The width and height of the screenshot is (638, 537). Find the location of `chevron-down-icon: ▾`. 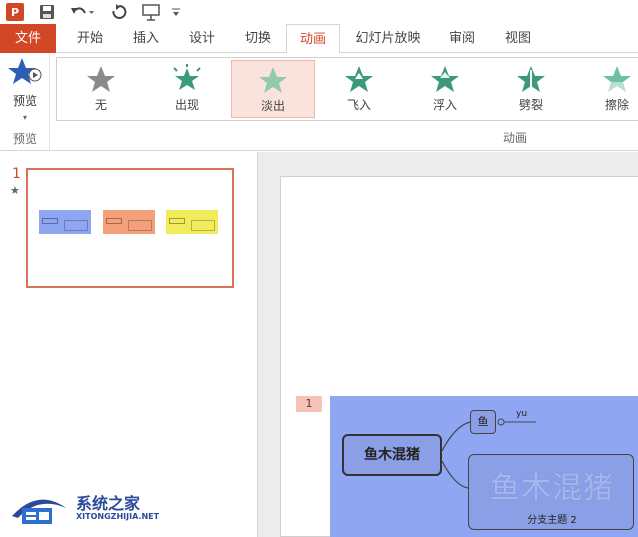

chevron-down-icon: ▾ is located at coordinates (25, 117).